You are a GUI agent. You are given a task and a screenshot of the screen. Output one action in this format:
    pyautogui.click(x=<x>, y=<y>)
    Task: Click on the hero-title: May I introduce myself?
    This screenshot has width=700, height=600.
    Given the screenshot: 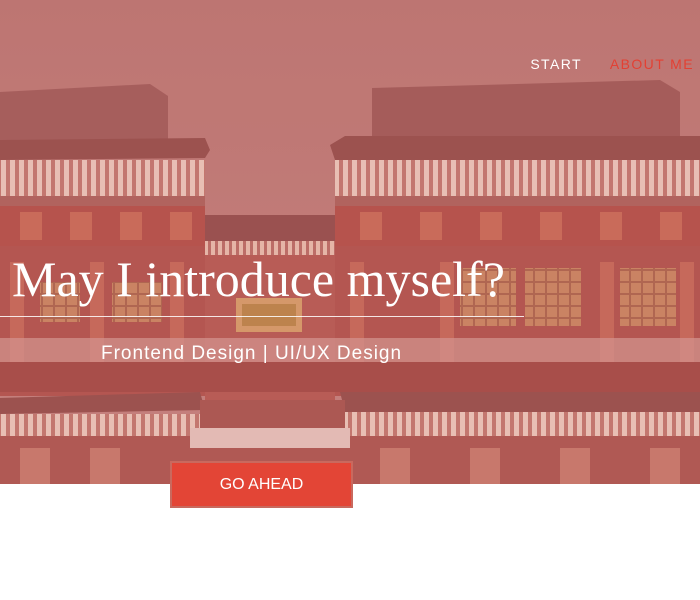 What is the action you would take?
    pyautogui.click(x=258, y=279)
    